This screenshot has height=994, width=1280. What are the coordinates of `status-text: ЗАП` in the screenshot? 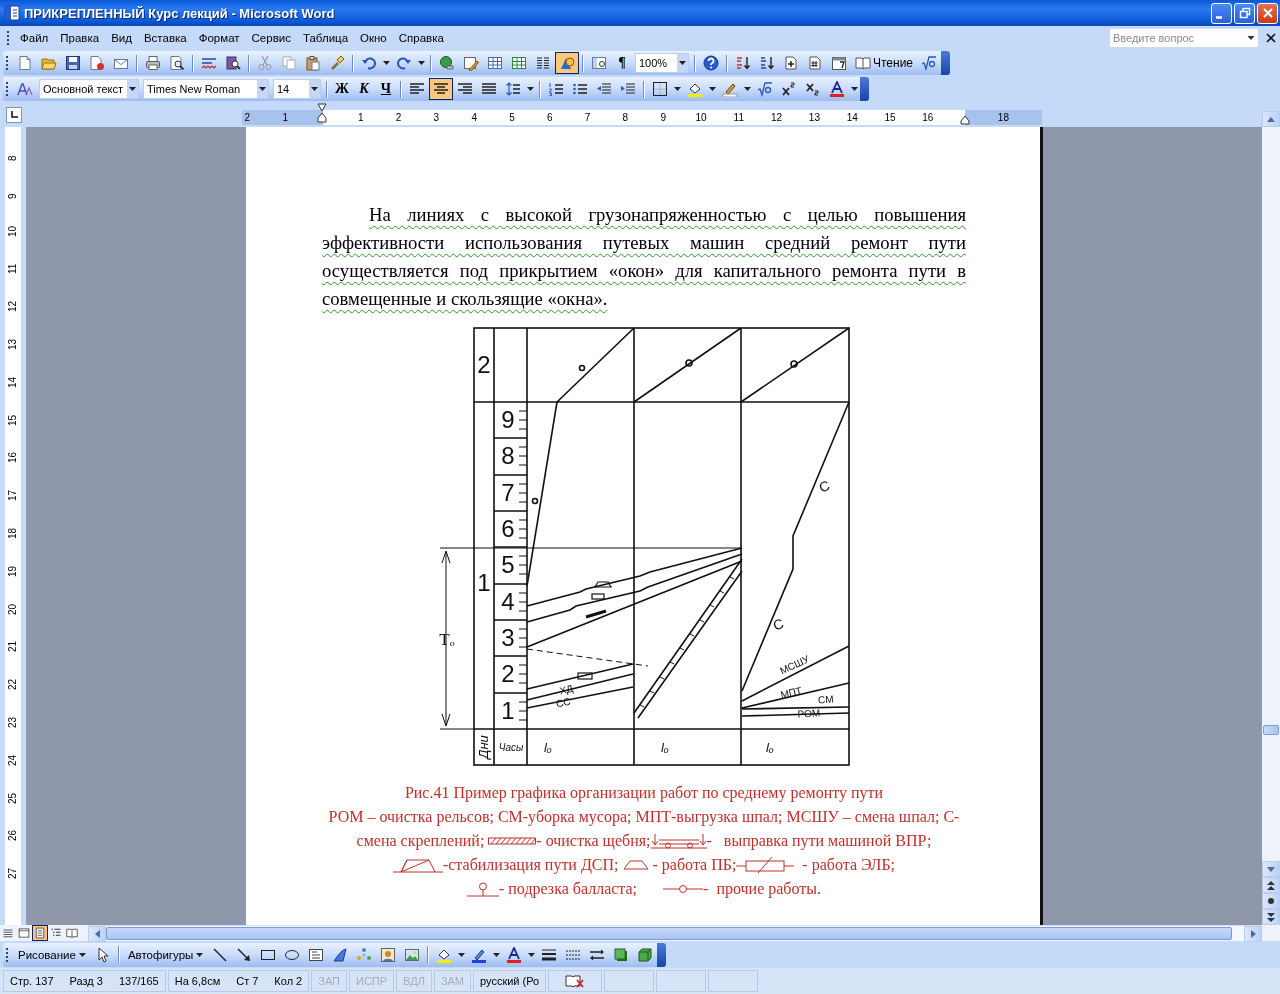 It's located at (329, 981).